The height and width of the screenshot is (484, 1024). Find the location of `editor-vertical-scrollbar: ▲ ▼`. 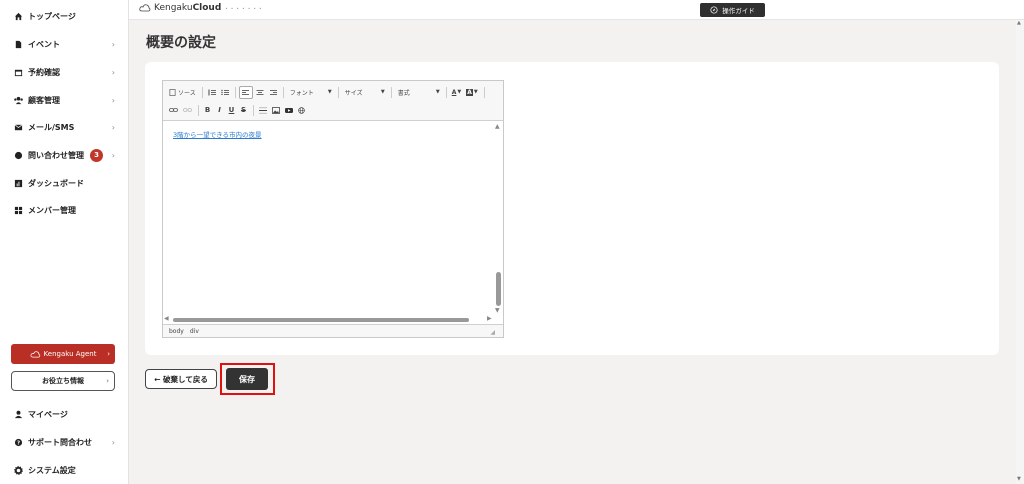

editor-vertical-scrollbar: ▲ ▼ is located at coordinates (498, 219).